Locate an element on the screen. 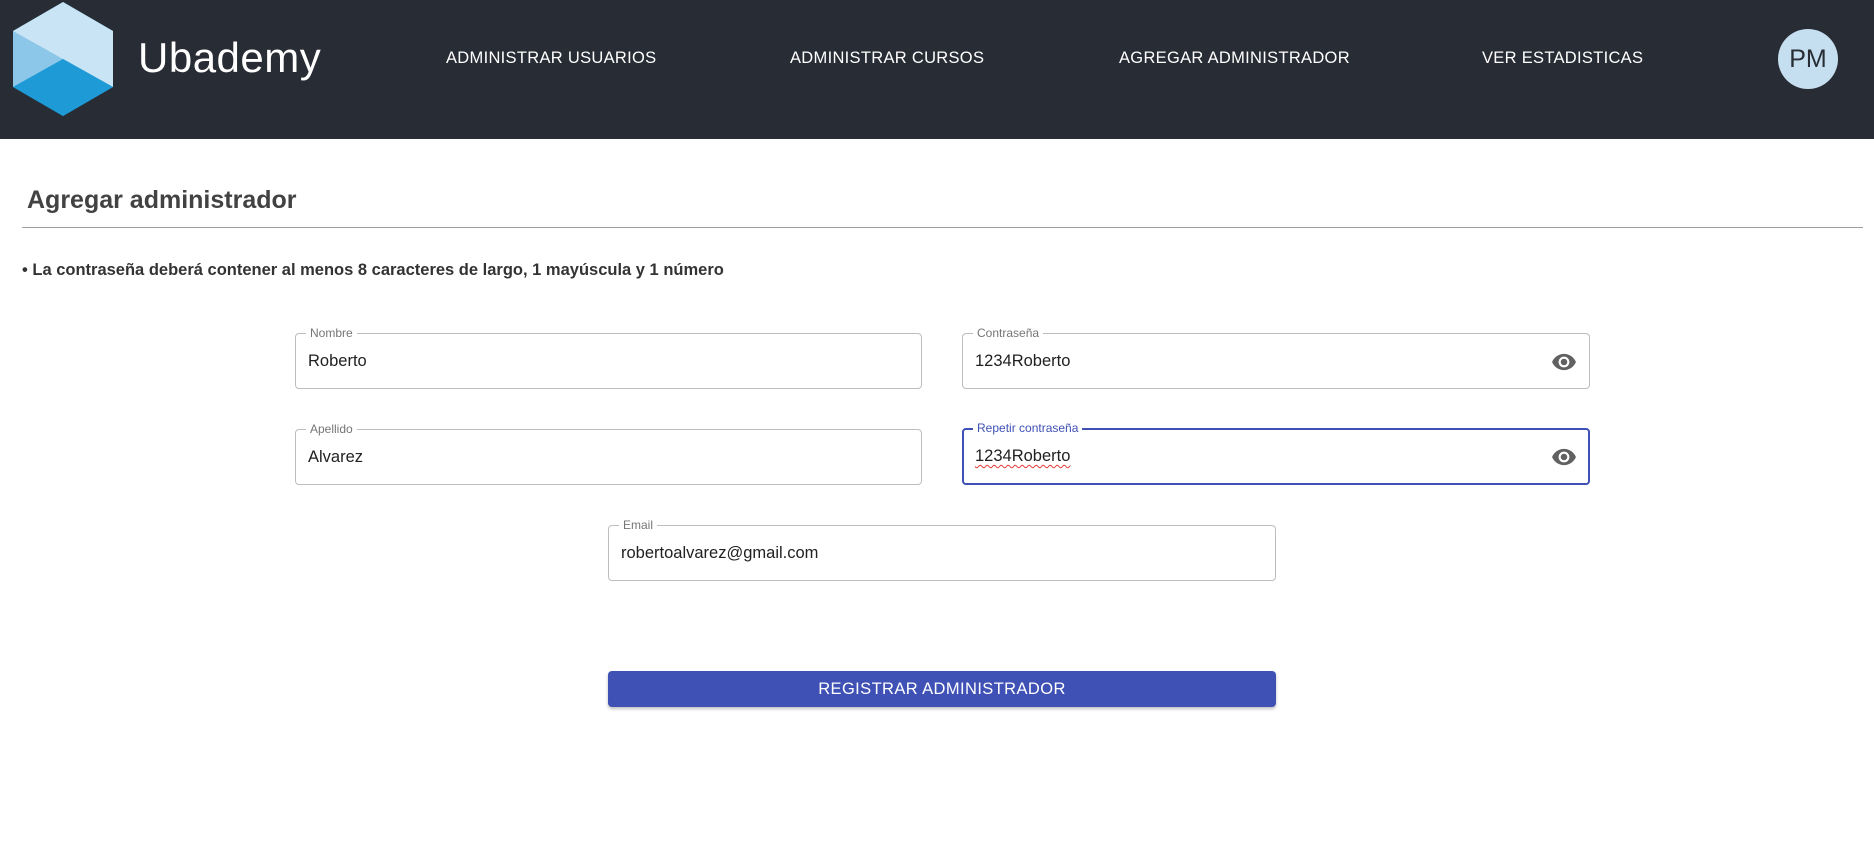  repetir-contrasena-label: Repetir contraseña is located at coordinates (1028, 428).